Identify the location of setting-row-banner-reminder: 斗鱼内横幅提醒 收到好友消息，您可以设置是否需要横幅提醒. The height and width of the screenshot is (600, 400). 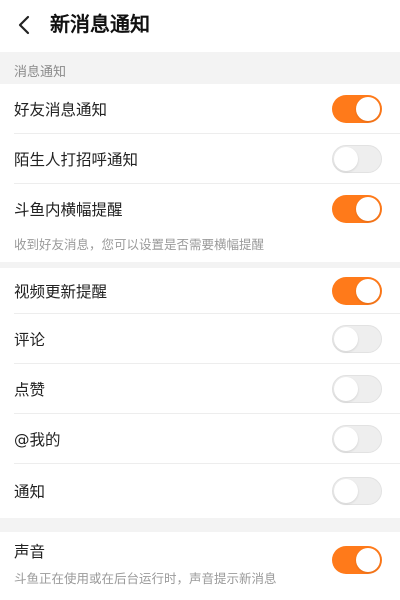
(200, 223).